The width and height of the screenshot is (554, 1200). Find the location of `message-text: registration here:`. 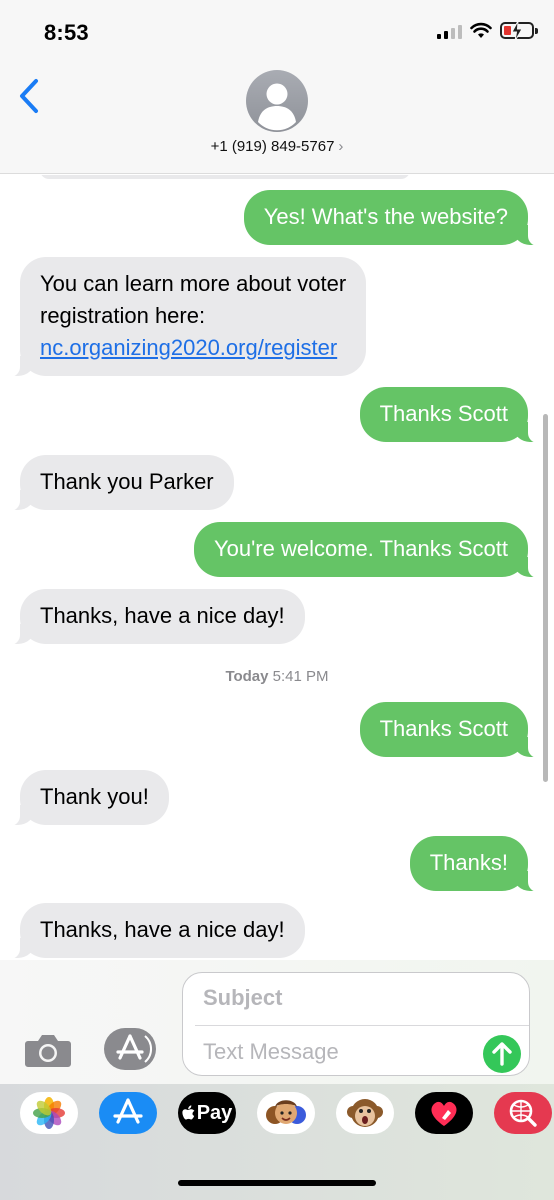

message-text: registration here: is located at coordinates (123, 315).